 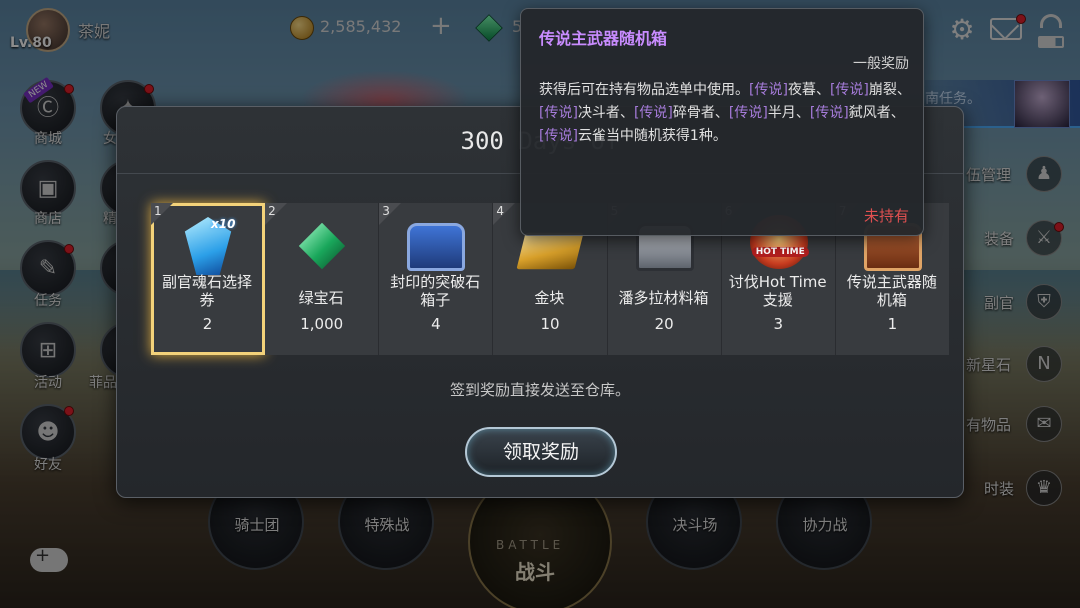 I want to click on reward-slot-day-3: 3 封印的突破石箱子 4, so click(x=436, y=279).